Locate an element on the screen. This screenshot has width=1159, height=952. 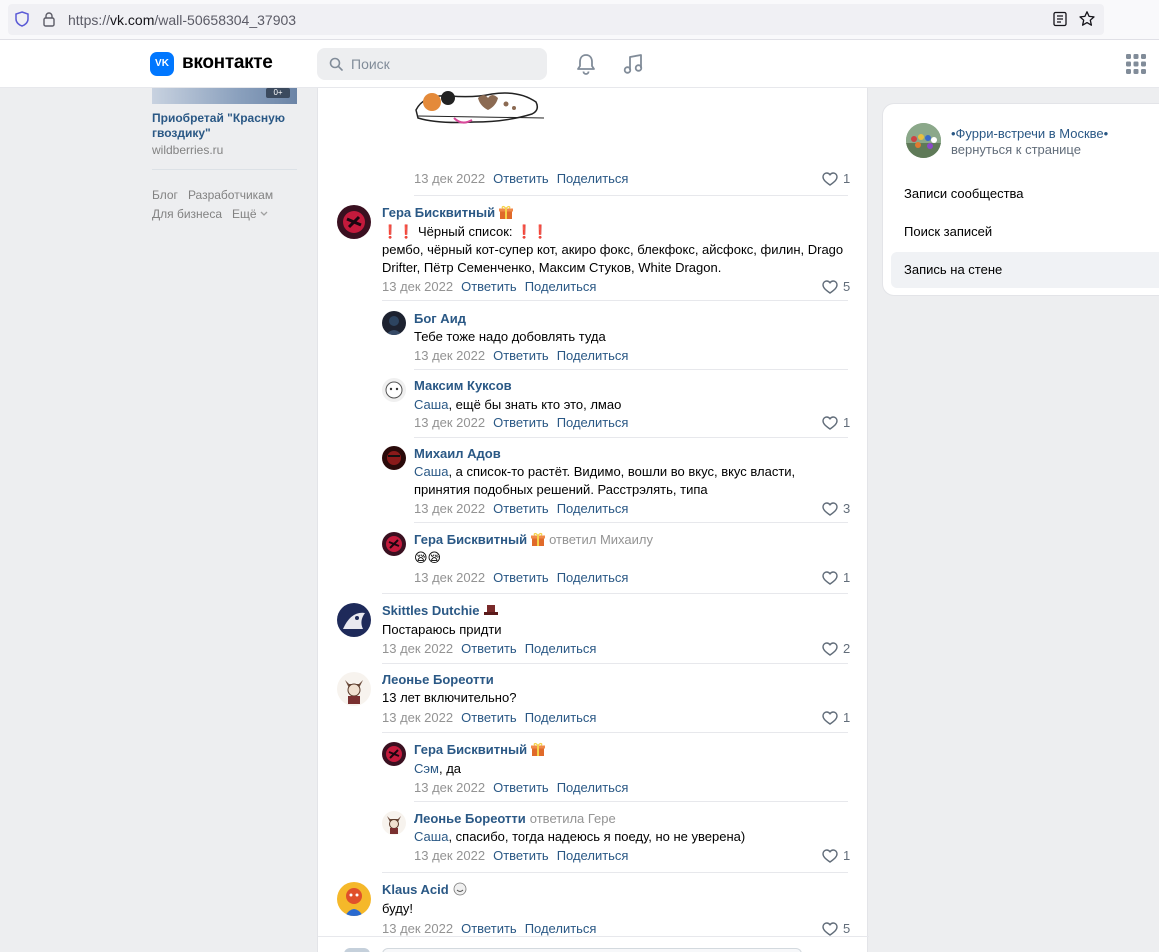
comment-text: Сэм, да is located at coordinates (438, 768).